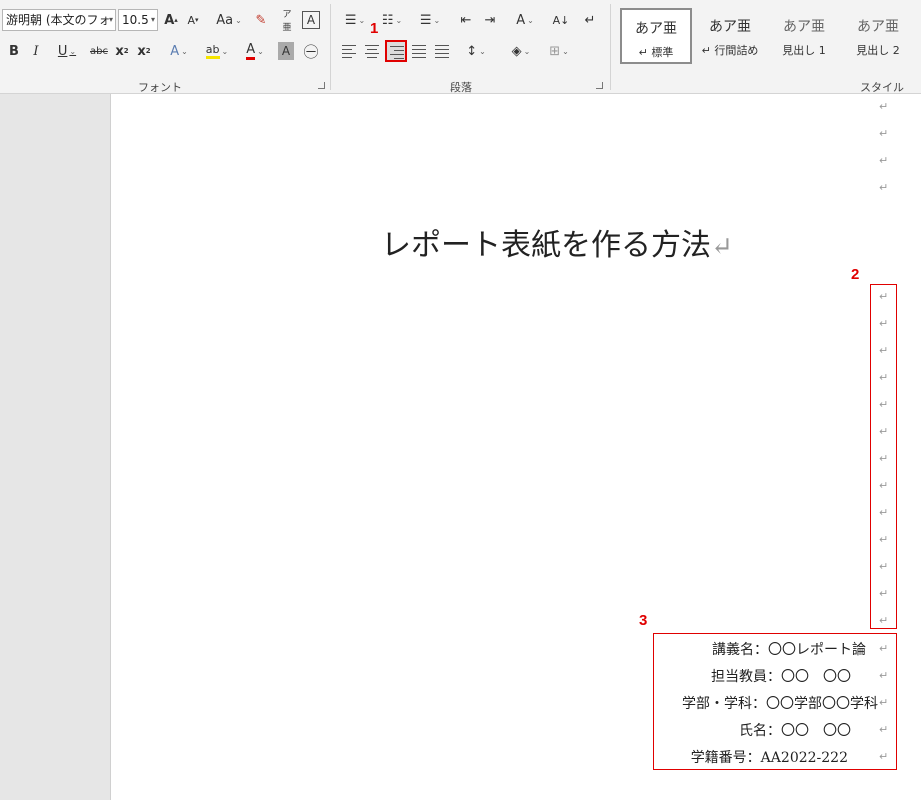  Describe the element at coordinates (261, 20) in the screenshot. I see `clear-formatting-icon: ✎` at that location.